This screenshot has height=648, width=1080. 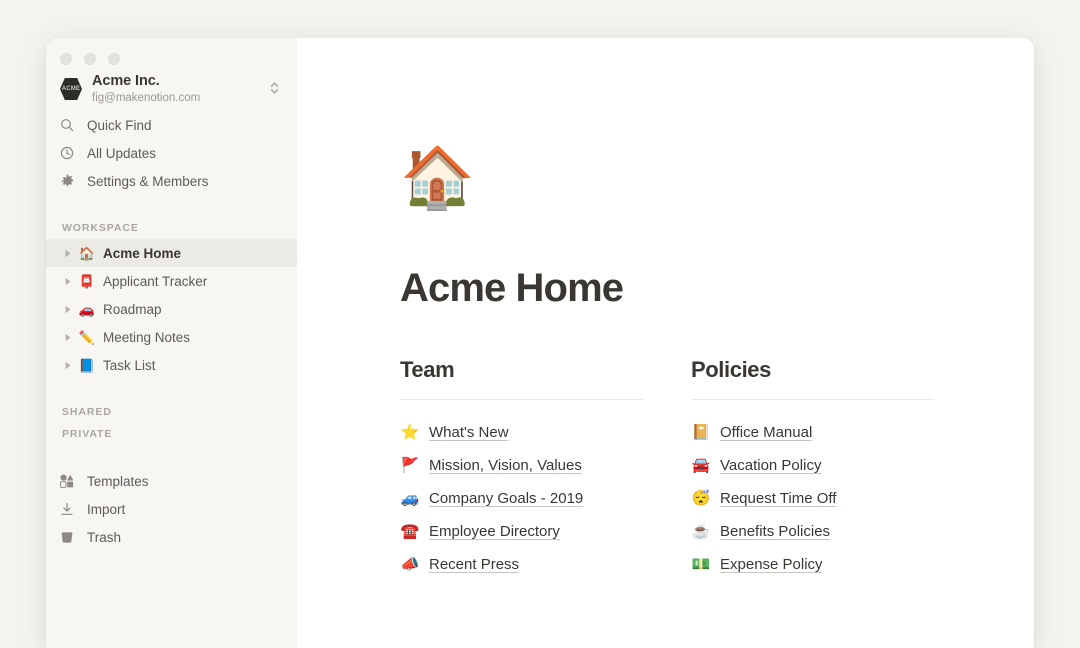 I want to click on sidebar-item-applicant-tracker: 📮 Applicant Tracker, so click(x=171, y=281).